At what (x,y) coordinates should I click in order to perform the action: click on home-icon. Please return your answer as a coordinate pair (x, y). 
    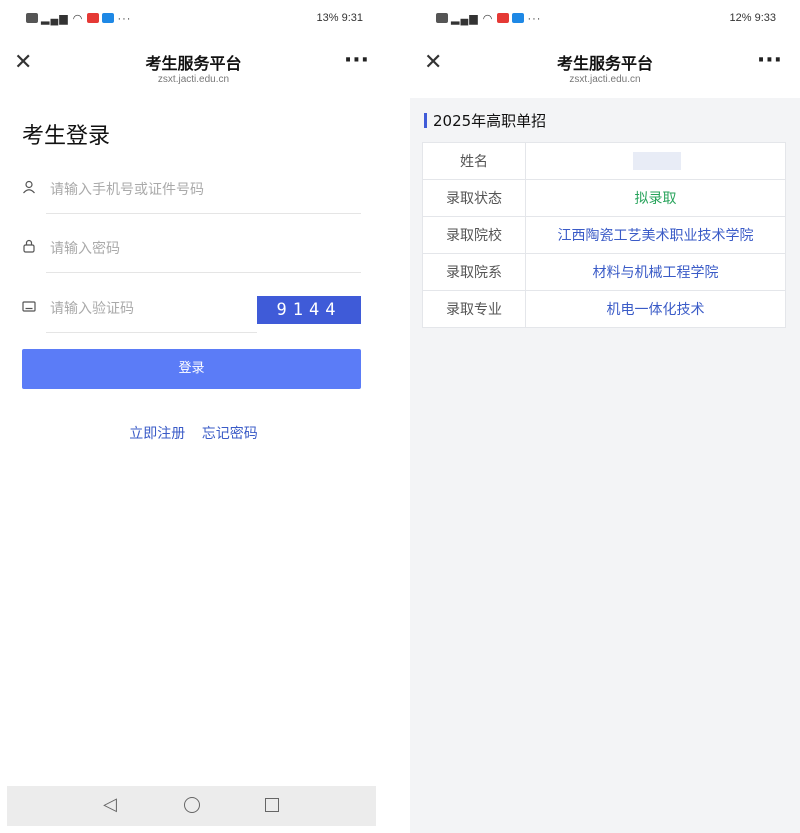
    Looking at the image, I should click on (192, 805).